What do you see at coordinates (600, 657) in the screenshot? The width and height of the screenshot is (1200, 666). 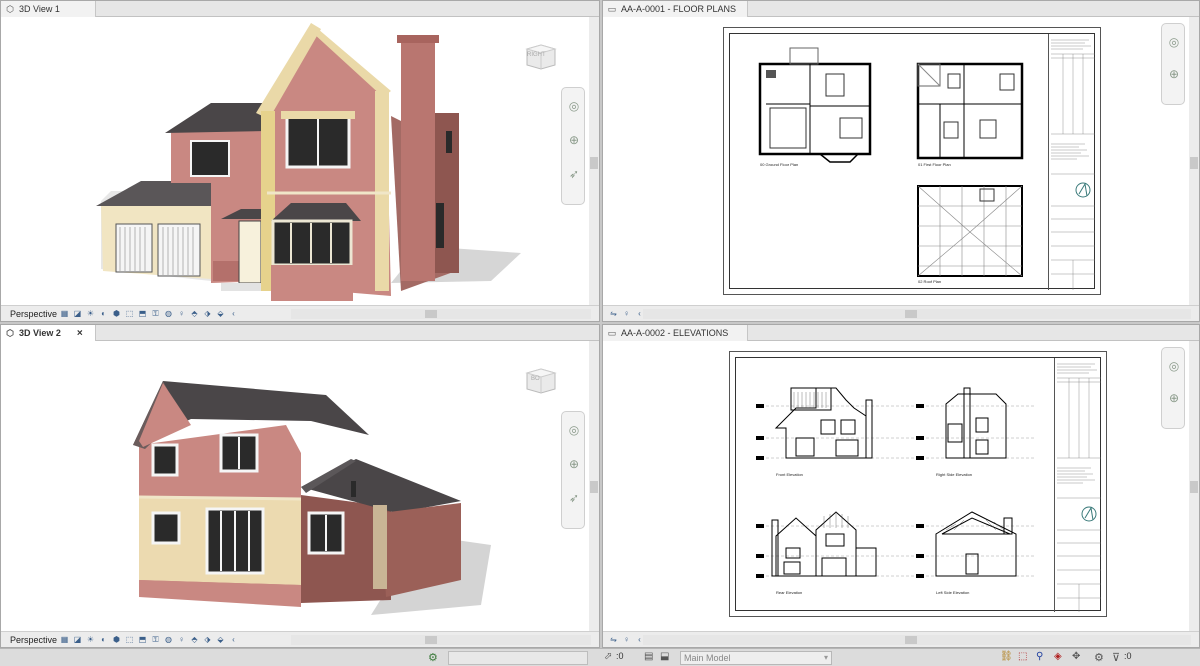 I see `application-status-bar: ⚙ ⬀ :0 ▤ ⬓ Main Model ▾ ⛓ ⬚ ⚲ ◈ ✥ ⚙ ⊽ :0` at bounding box center [600, 657].